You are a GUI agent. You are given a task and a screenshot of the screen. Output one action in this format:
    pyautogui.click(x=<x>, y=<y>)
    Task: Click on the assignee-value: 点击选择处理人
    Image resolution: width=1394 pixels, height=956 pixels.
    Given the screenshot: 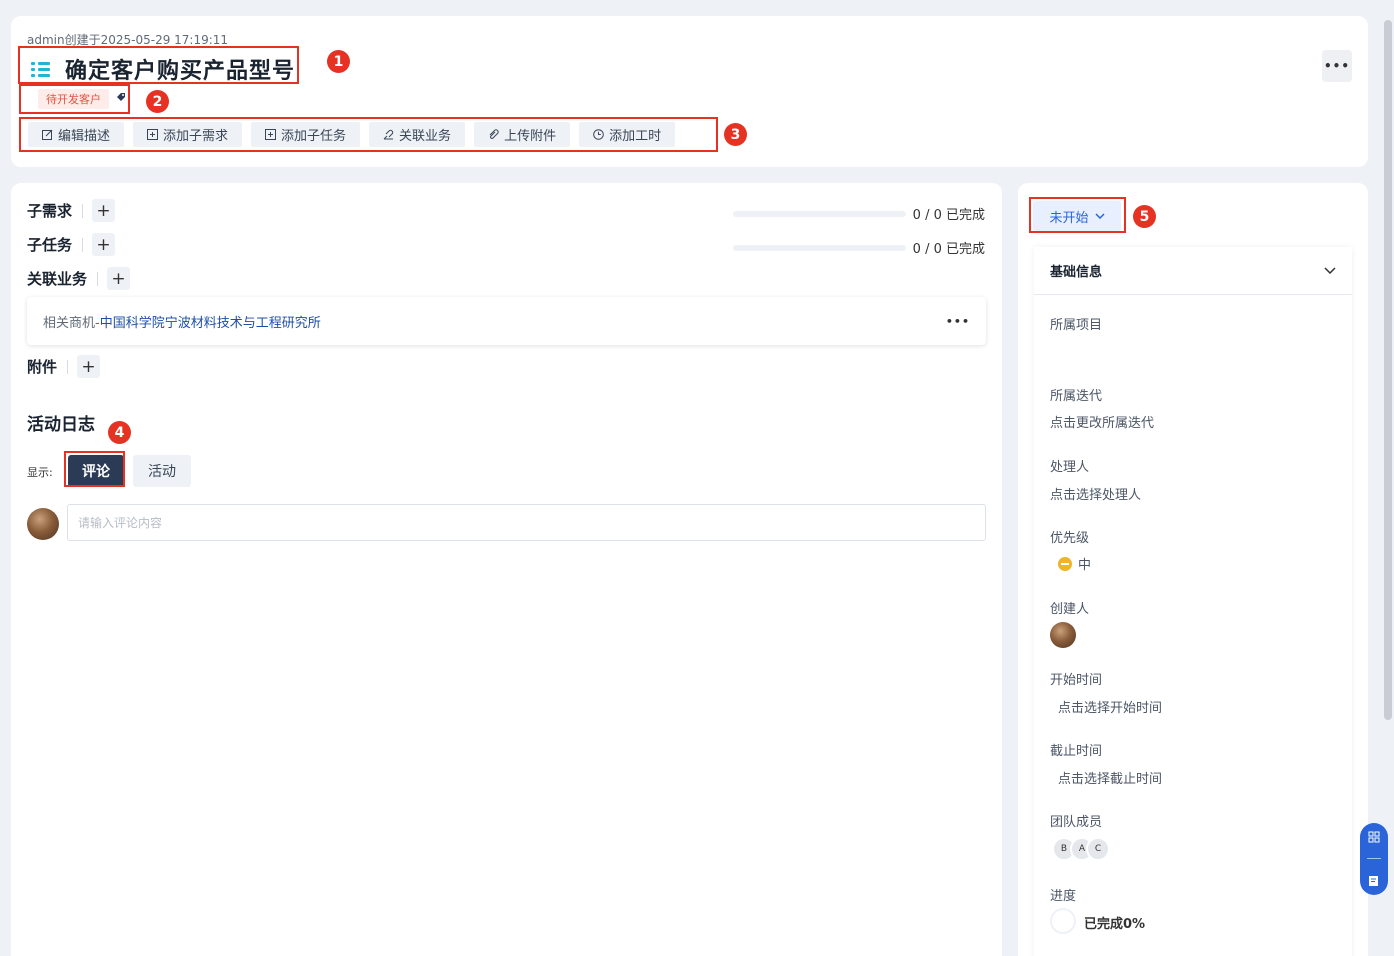 What is the action you would take?
    pyautogui.click(x=1095, y=493)
    